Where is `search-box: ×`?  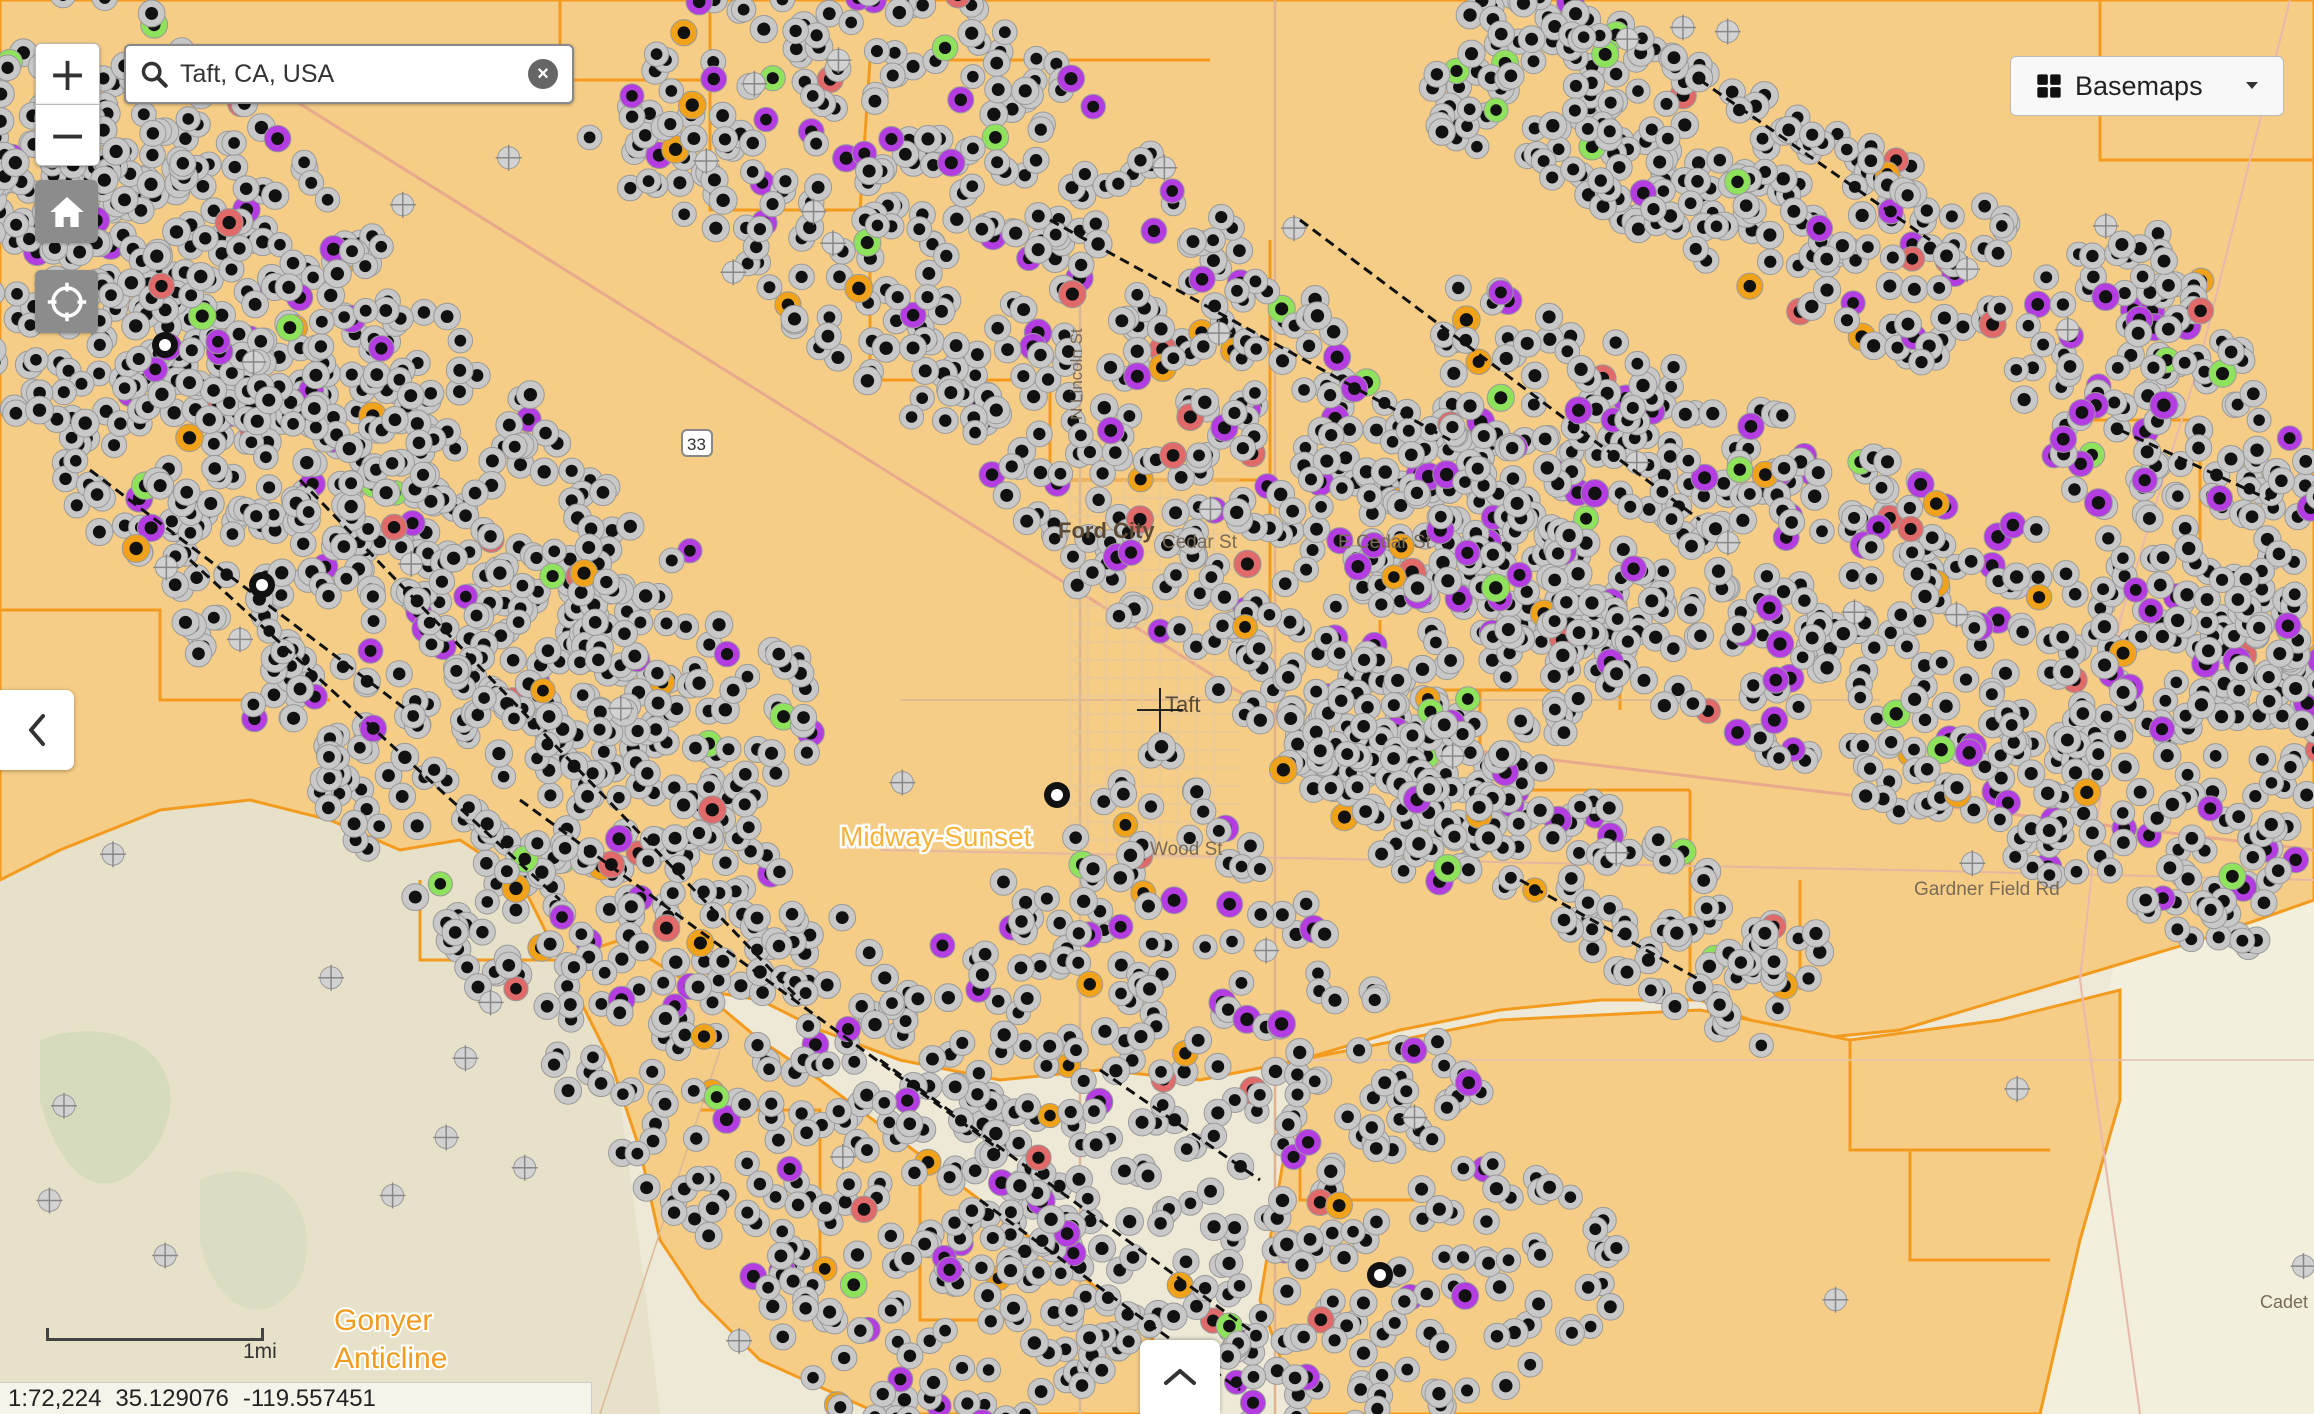 search-box: × is located at coordinates (349, 74).